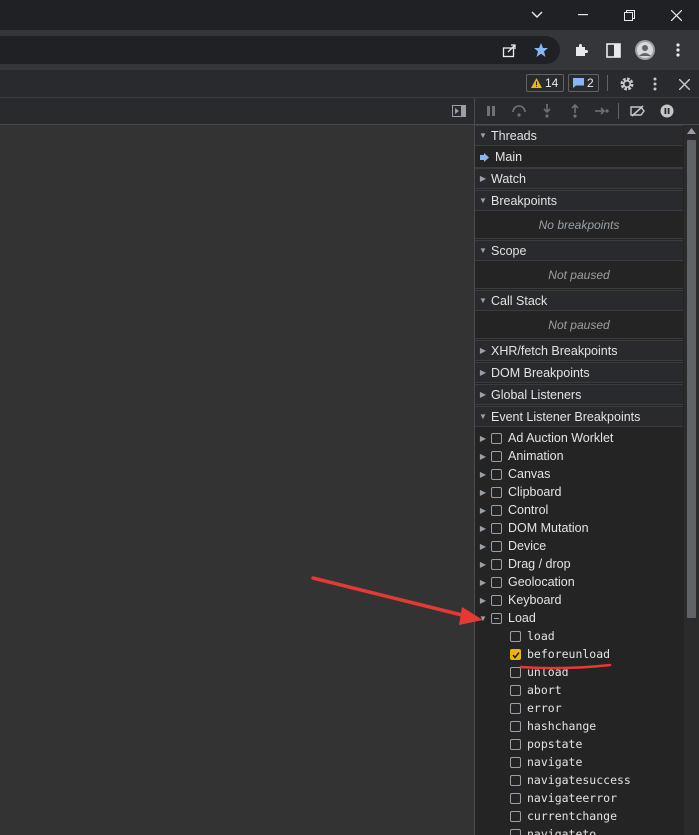  I want to click on annotation-overlay, so click(461, 623).